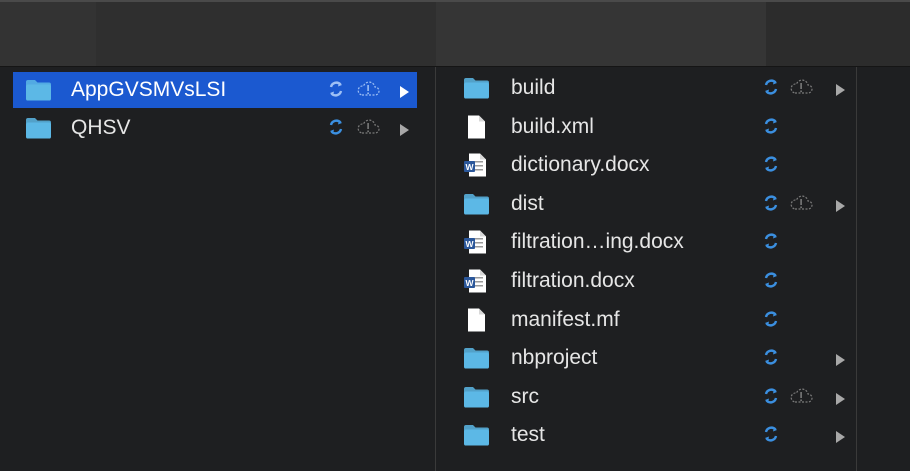 The height and width of the screenshot is (471, 910). I want to click on column-empty, so click(883, 269).